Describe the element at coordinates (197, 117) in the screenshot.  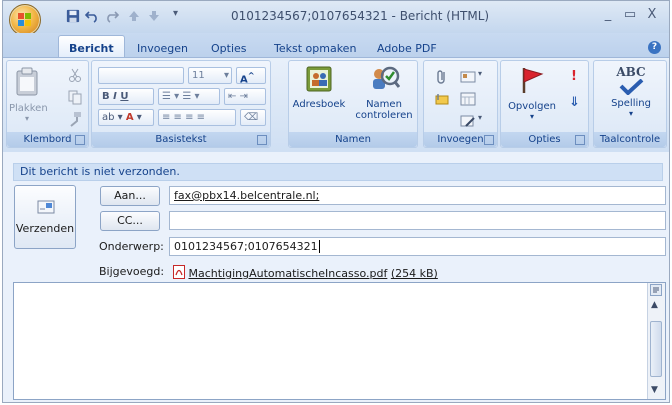
I see `alignment-buttons: ≡ ≡ ≡ ≡` at that location.